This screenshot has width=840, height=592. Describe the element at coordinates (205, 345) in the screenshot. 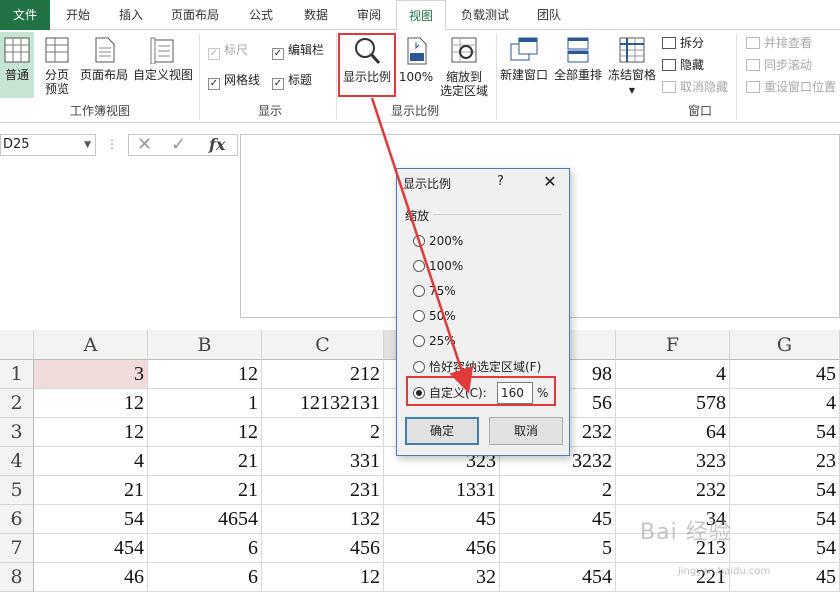

I see `column-header-b: B` at that location.